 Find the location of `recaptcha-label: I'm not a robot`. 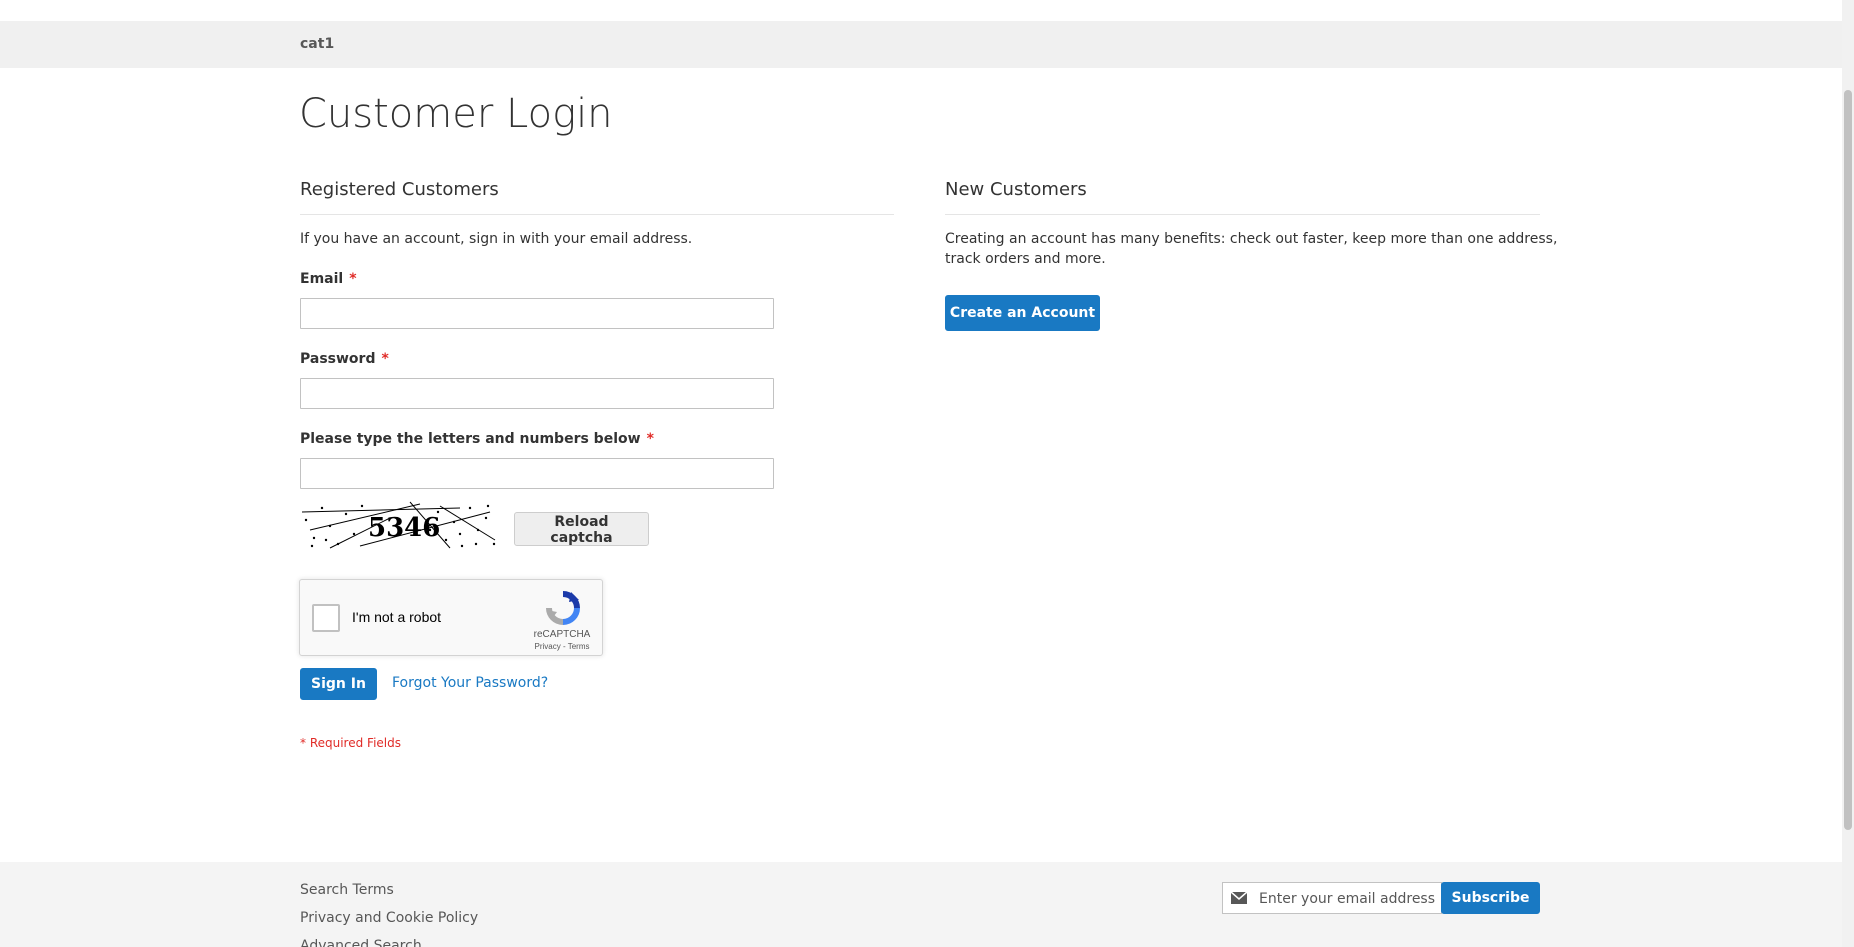

recaptcha-label: I'm not a robot is located at coordinates (397, 617).